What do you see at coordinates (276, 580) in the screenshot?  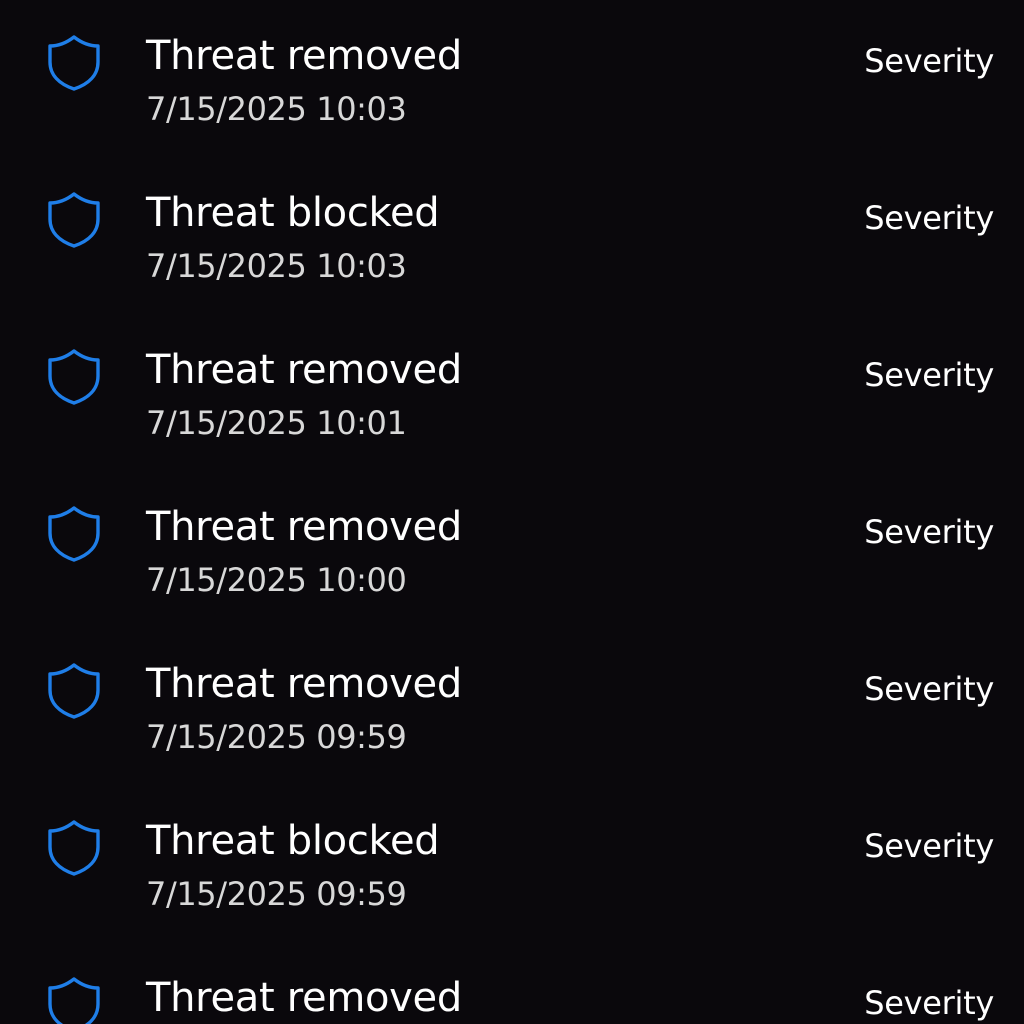 I see `item-timestamp: 7/15/2025 10:00` at bounding box center [276, 580].